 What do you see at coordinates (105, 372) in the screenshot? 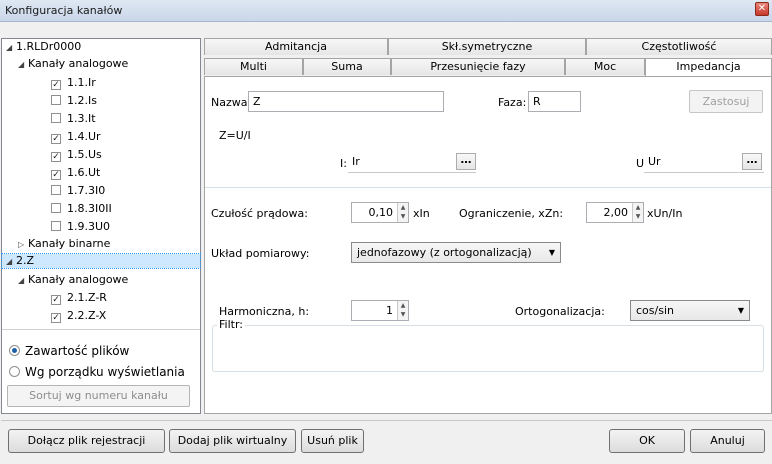
I see `radio-label: Wg porządku wyświetlania` at bounding box center [105, 372].